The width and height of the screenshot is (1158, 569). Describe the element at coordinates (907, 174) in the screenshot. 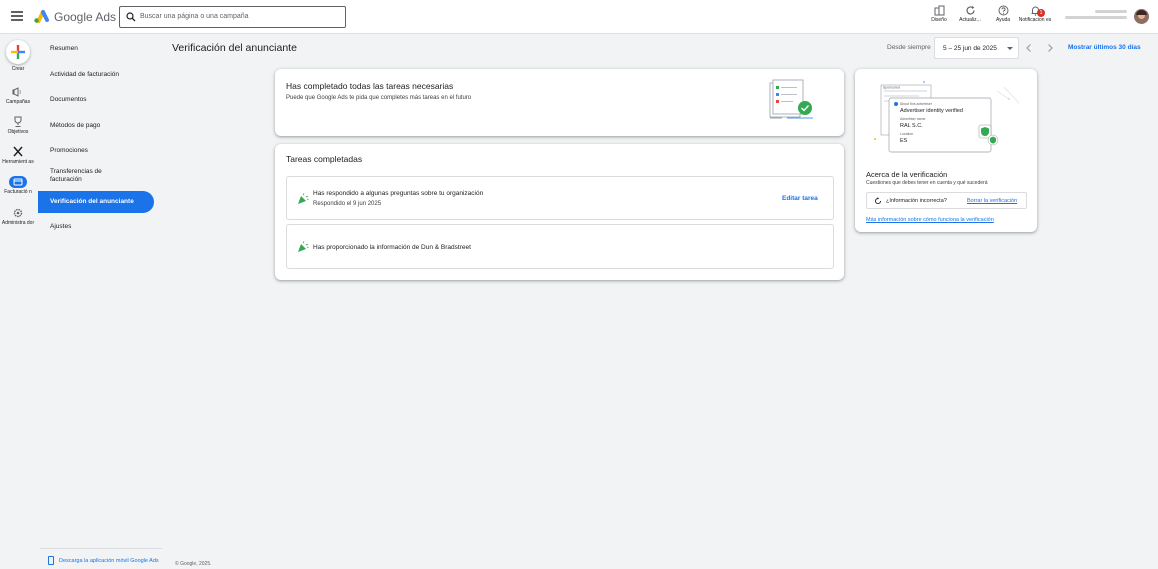

I see `about-title: Acerca de la verificación` at that location.